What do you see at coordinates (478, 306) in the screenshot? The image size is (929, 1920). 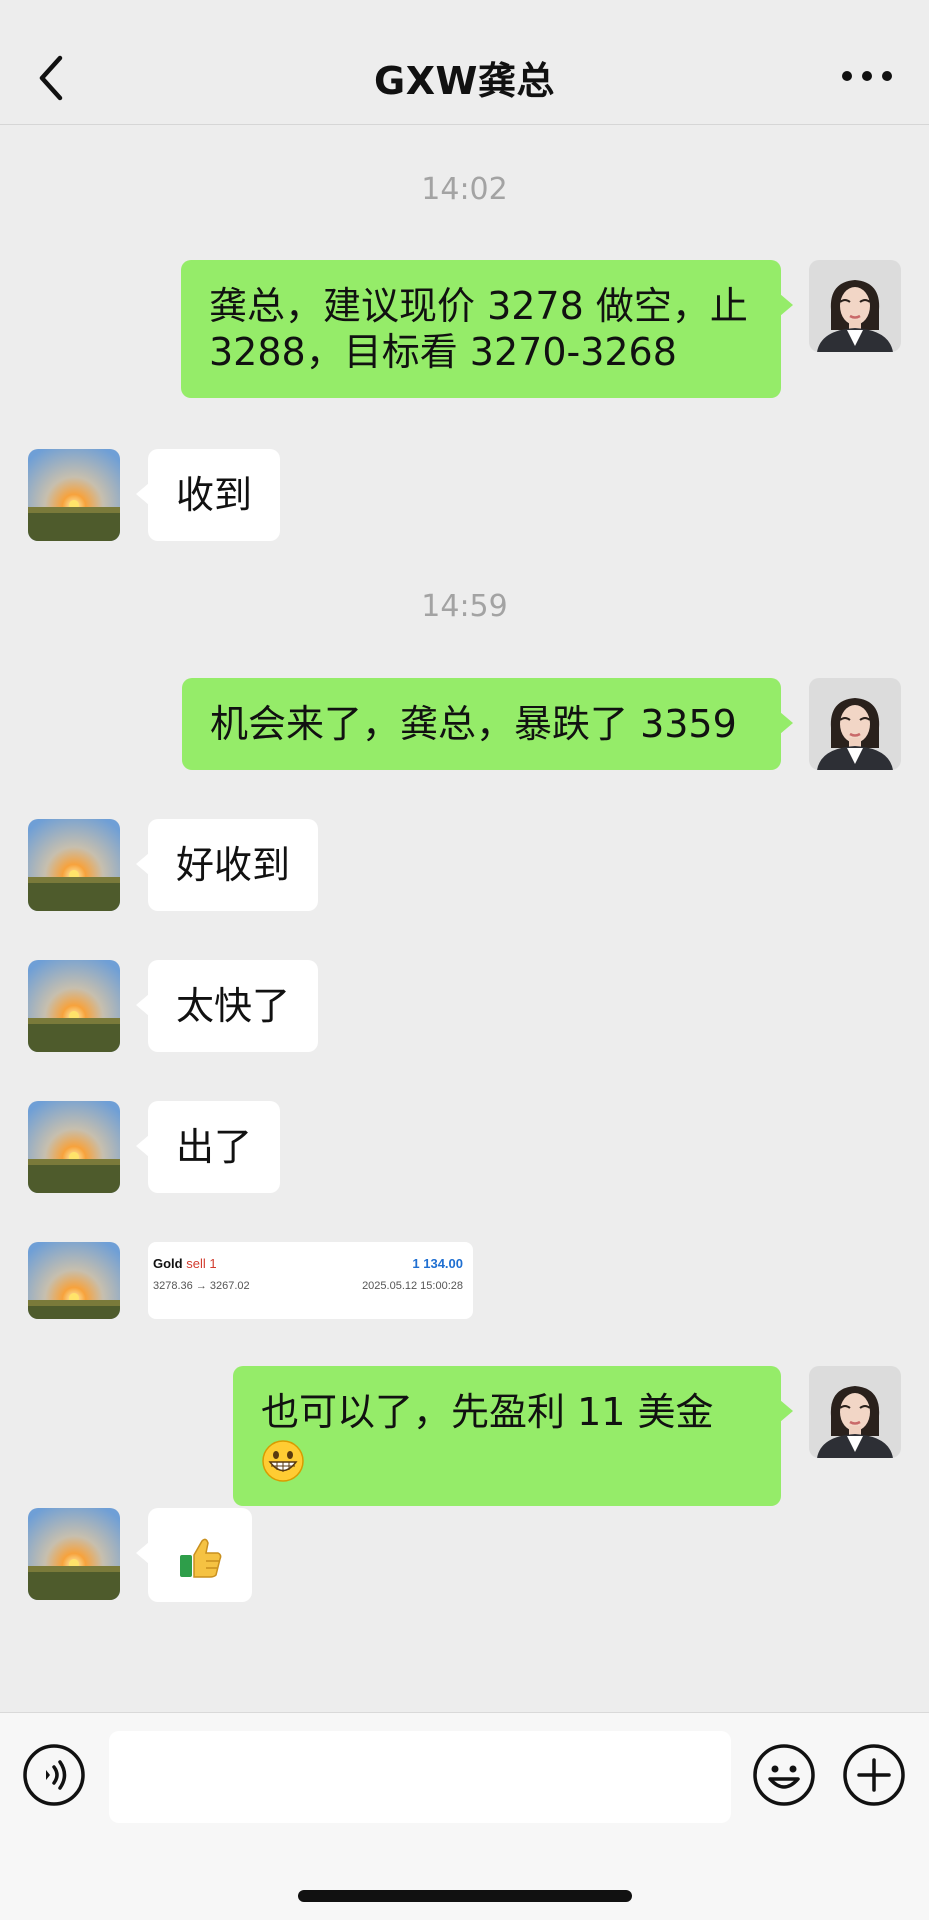 I see `message-text: 龚总，建议现价 3278 做空，止` at bounding box center [478, 306].